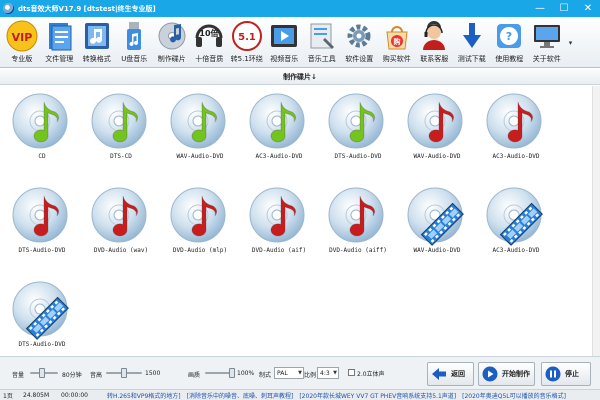 This screenshot has width=600, height=400. I want to click on settings-gear-icon, so click(359, 35).